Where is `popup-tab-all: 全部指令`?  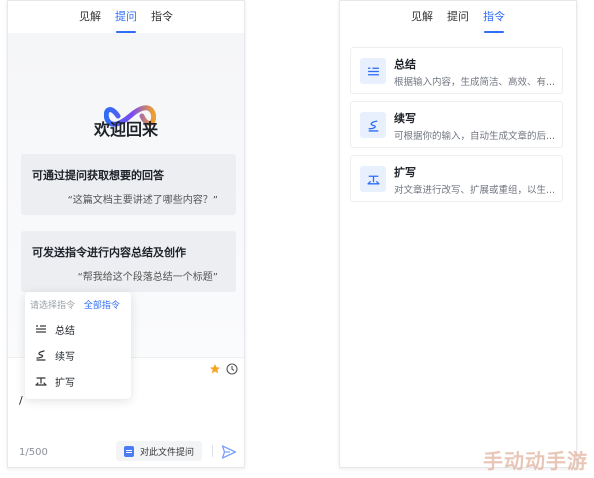 popup-tab-all: 全部指令 is located at coordinates (102, 306).